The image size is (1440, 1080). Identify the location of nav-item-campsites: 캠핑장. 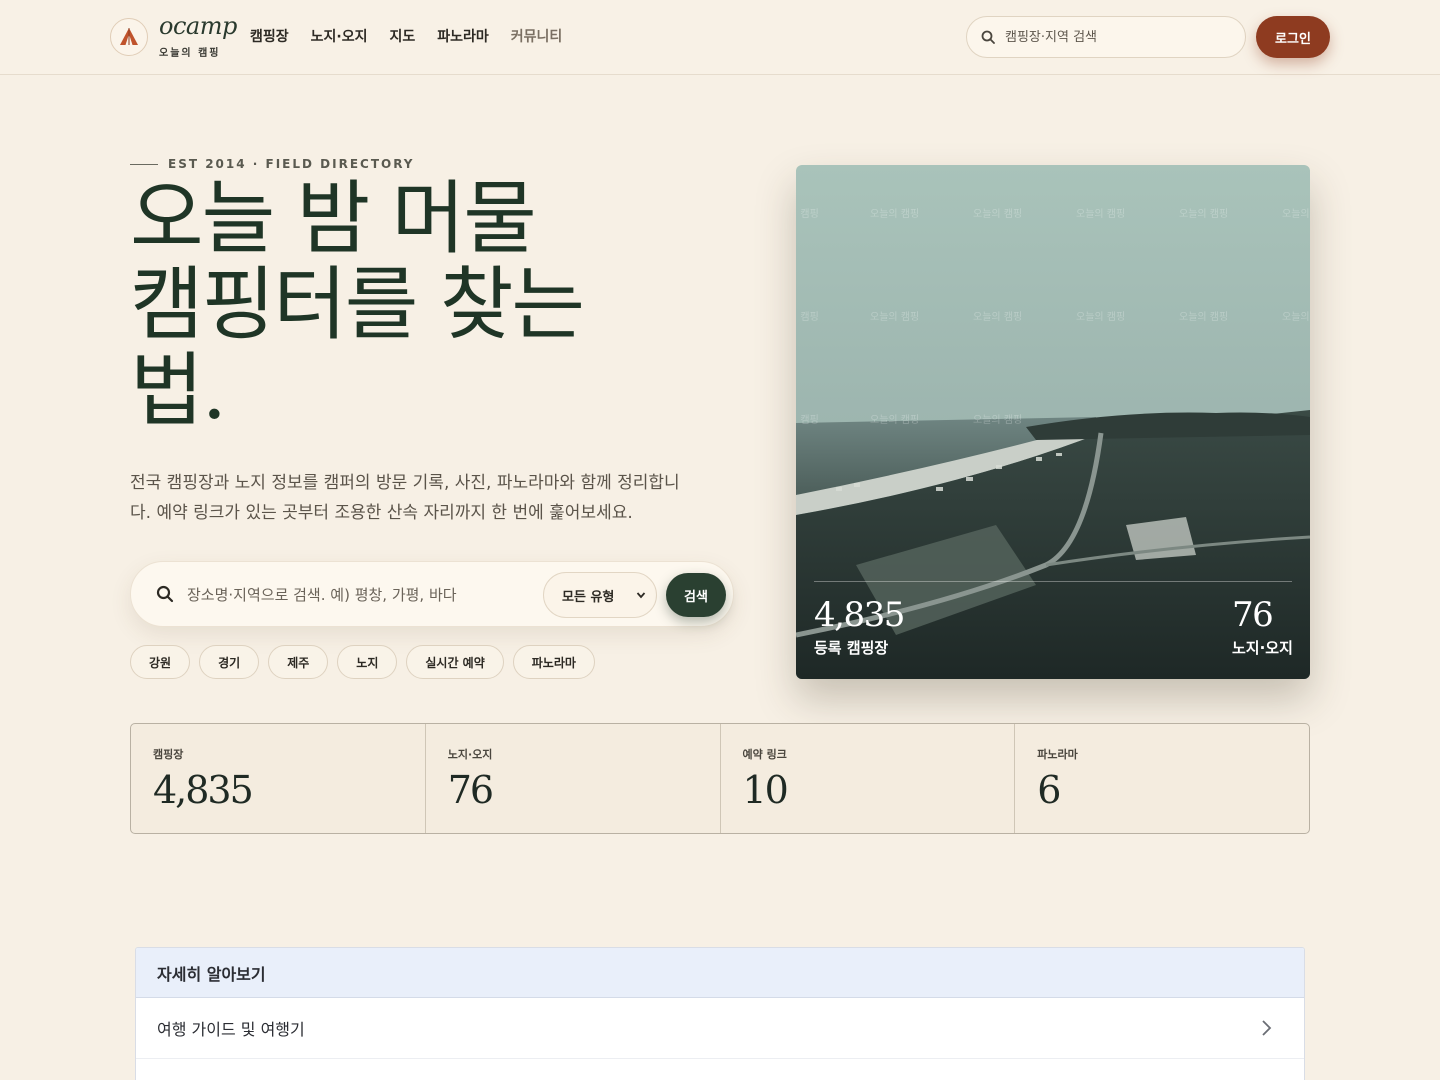
(269, 36).